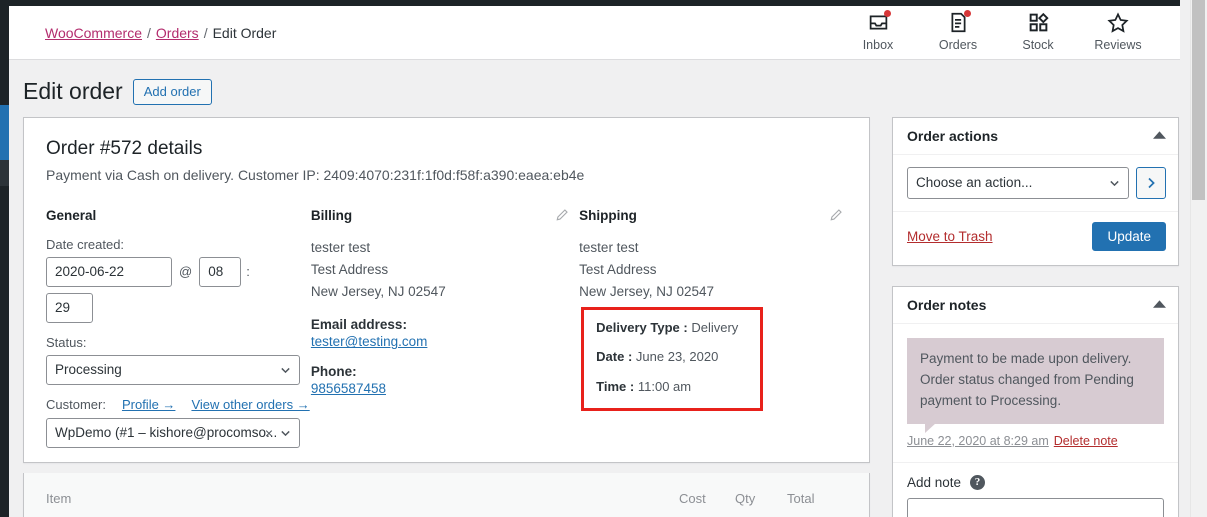 This screenshot has width=1207, height=517. I want to click on woocommerce-header: WooCommerce / Orders / Edit Order Inbox Or, so click(594, 33).